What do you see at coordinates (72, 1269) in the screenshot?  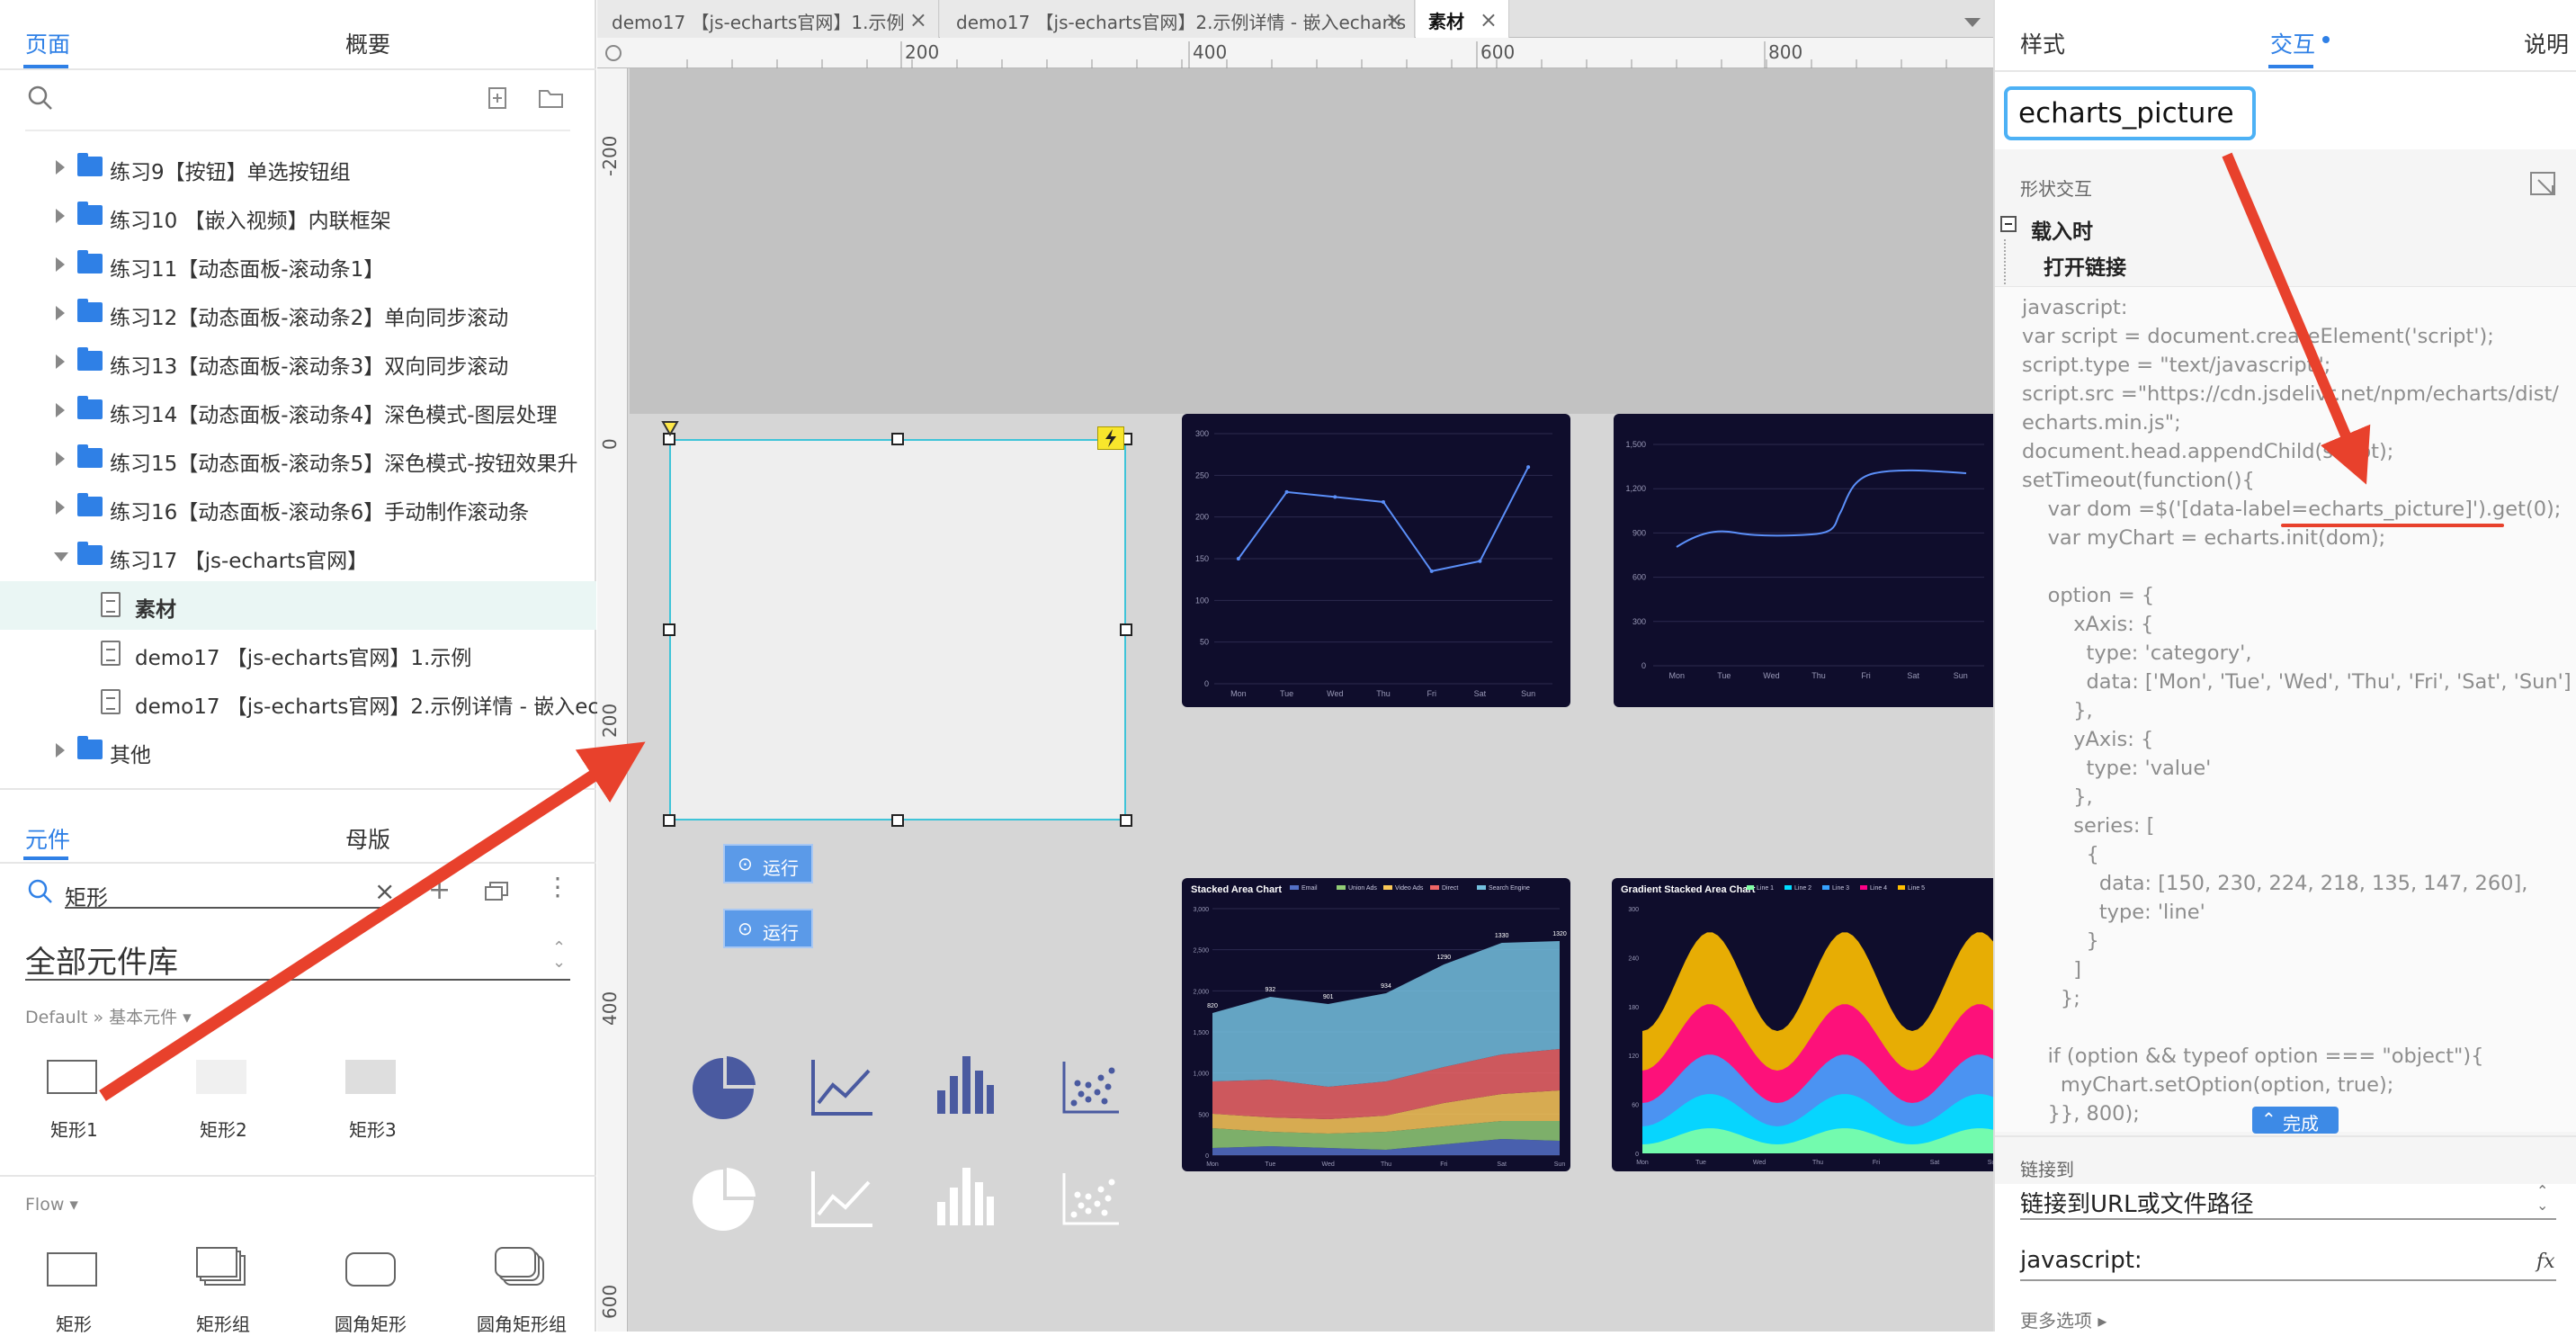 I see `flow-rect-icon` at bounding box center [72, 1269].